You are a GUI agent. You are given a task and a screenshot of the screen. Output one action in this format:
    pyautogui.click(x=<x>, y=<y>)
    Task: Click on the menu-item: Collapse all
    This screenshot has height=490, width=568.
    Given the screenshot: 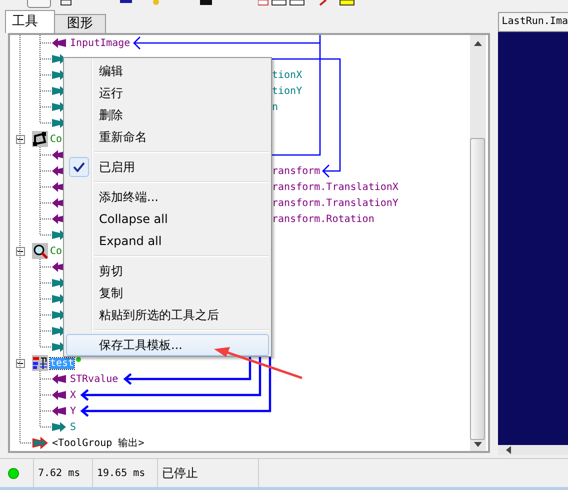 What is the action you would take?
    pyautogui.click(x=167, y=219)
    